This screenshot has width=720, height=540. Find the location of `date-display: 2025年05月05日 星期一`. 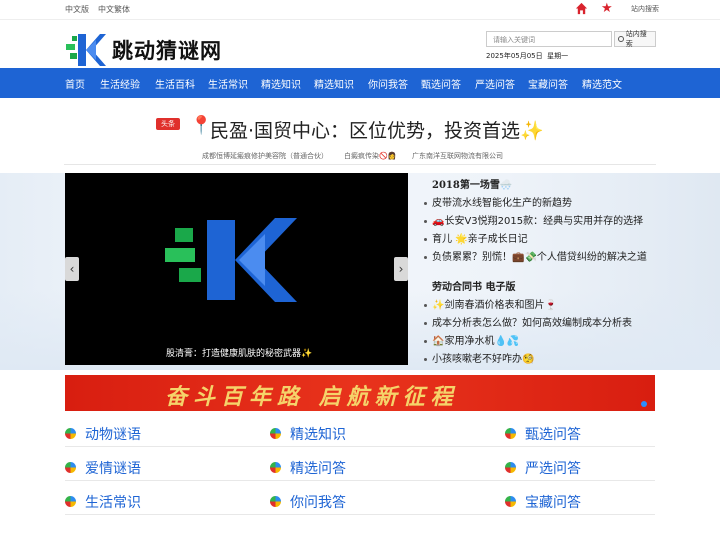

date-display: 2025年05月05日 星期一 is located at coordinates (527, 56).